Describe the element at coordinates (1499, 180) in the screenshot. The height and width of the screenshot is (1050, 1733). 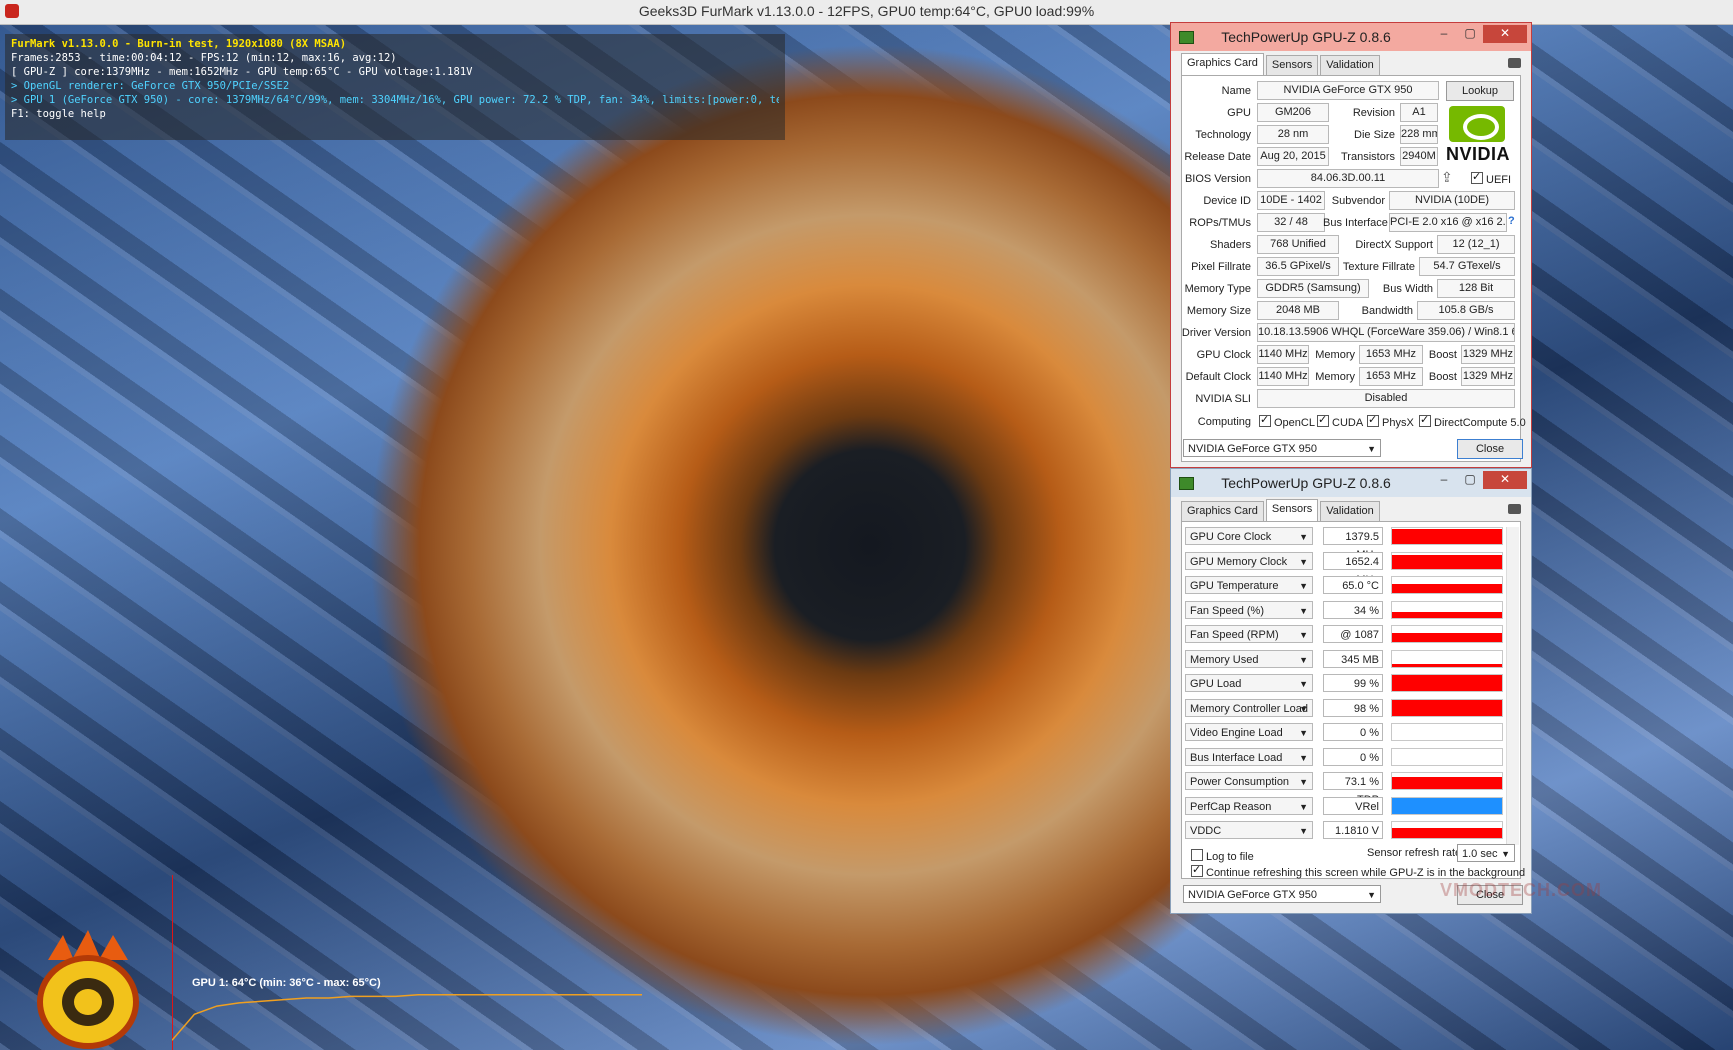
I see `uefi-label: UEFI` at that location.